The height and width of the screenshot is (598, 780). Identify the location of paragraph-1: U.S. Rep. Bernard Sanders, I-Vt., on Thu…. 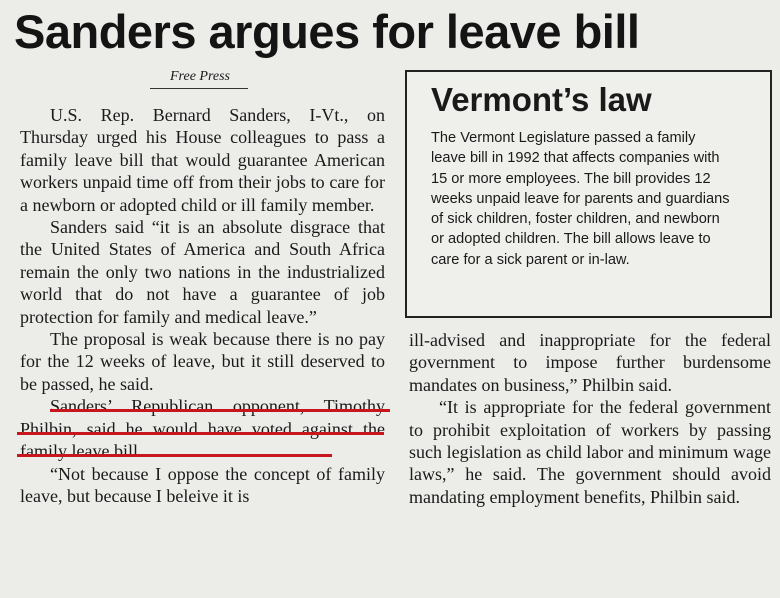
(202, 160).